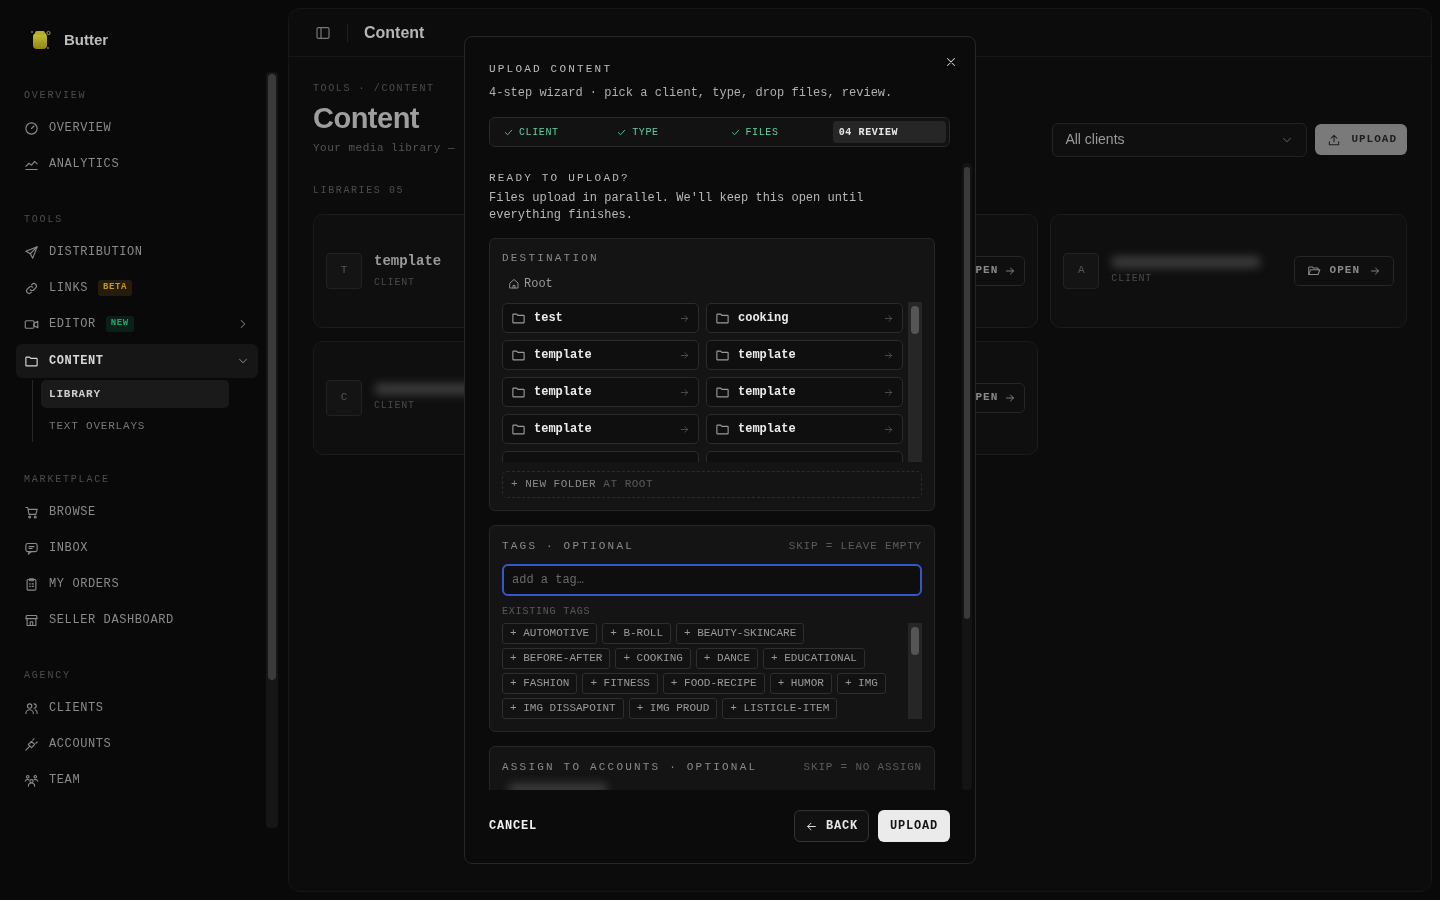  What do you see at coordinates (137, 324) in the screenshot?
I see `nav-item: EDITOR NEW` at bounding box center [137, 324].